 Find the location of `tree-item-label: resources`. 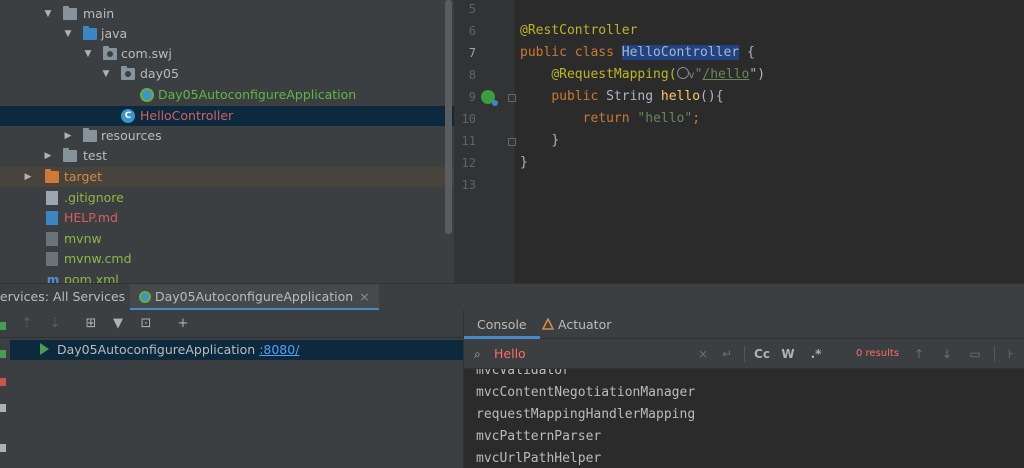

tree-item-label: resources is located at coordinates (131, 135).